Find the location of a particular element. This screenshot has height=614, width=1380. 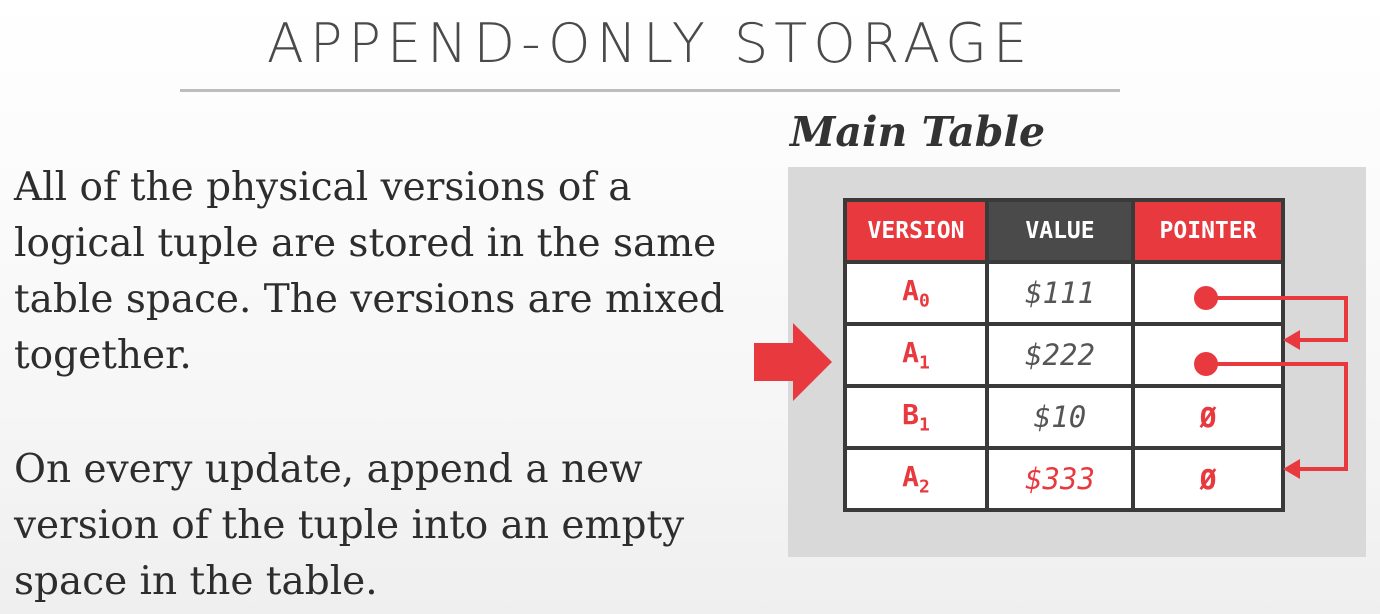

figure-overlay is located at coordinates (1051, 382).